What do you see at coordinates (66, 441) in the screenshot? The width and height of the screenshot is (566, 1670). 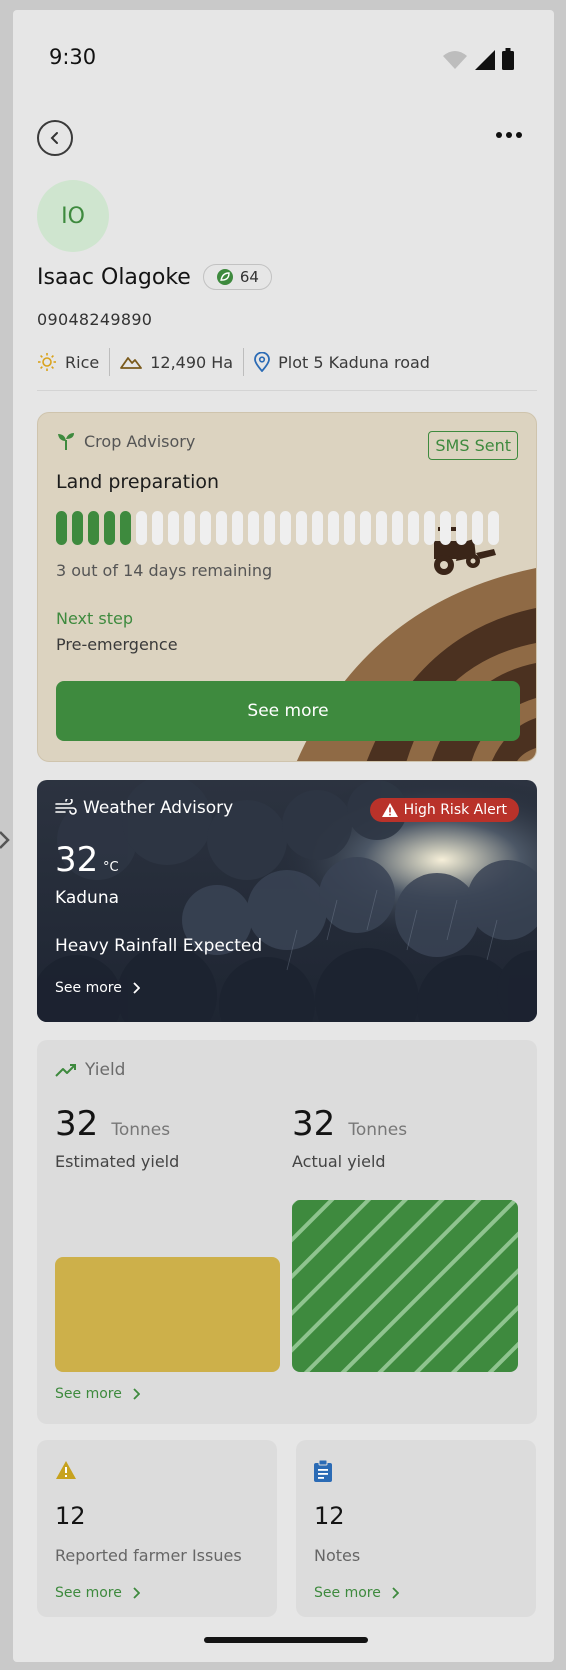 I see `sprout-icon` at bounding box center [66, 441].